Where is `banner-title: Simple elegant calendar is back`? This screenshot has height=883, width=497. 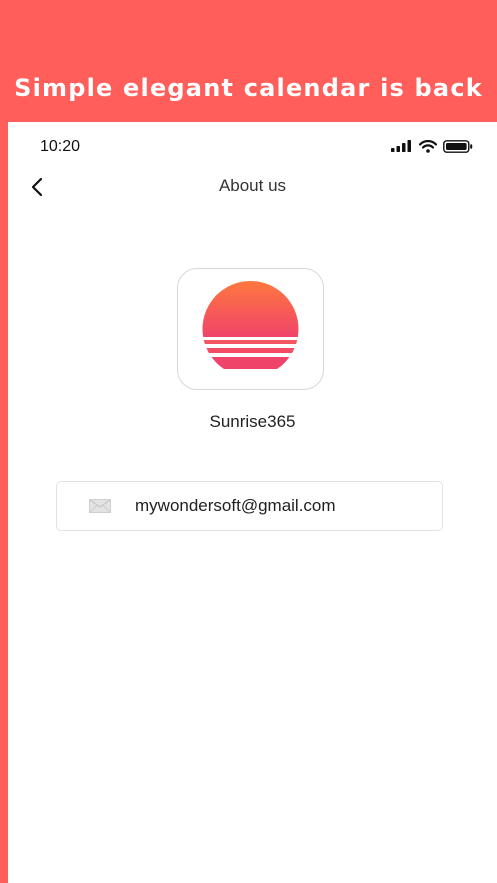
banner-title: Simple elegant calendar is back is located at coordinates (248, 88).